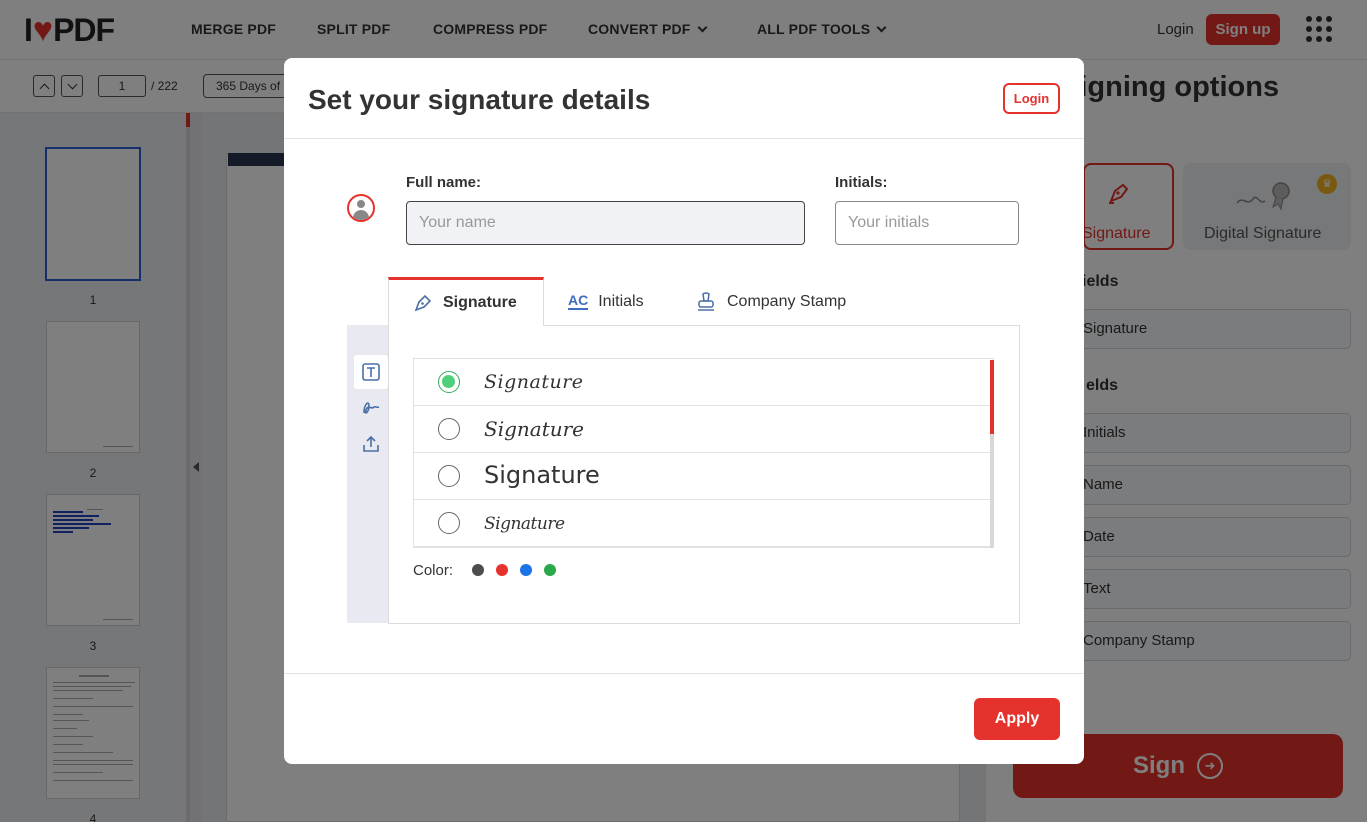 Image resolution: width=1367 pixels, height=822 pixels. I want to click on signature-list-scroll-thumb, so click(992, 397).